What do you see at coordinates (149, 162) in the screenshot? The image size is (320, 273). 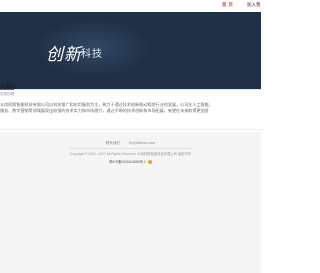 I see `beian-badge-icon` at bounding box center [149, 162].